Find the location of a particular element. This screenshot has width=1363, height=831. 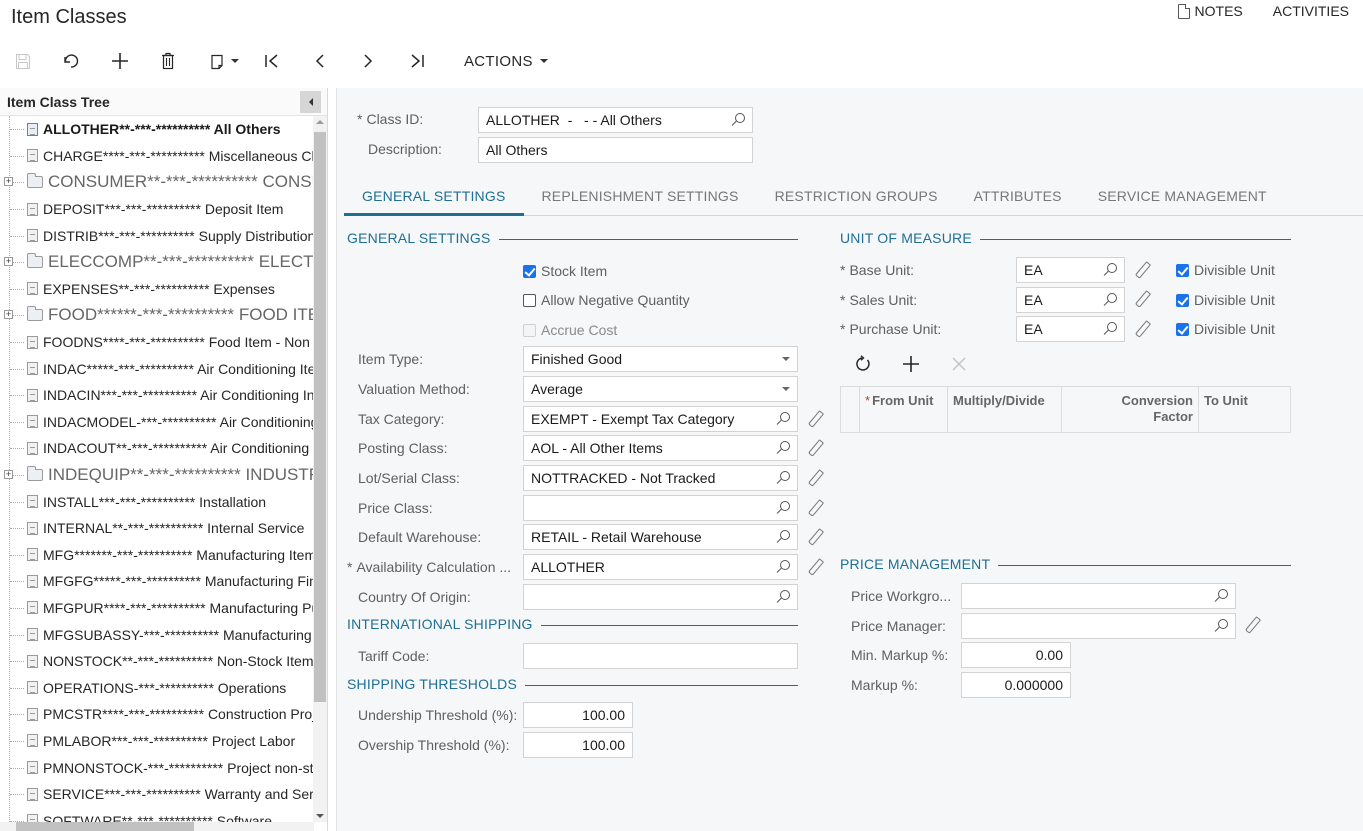

delete-row-button is located at coordinates (959, 364).